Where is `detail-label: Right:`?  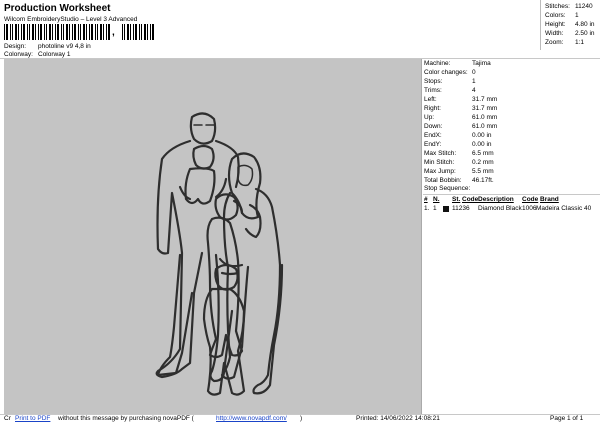
detail-label: Right: is located at coordinates (432, 108).